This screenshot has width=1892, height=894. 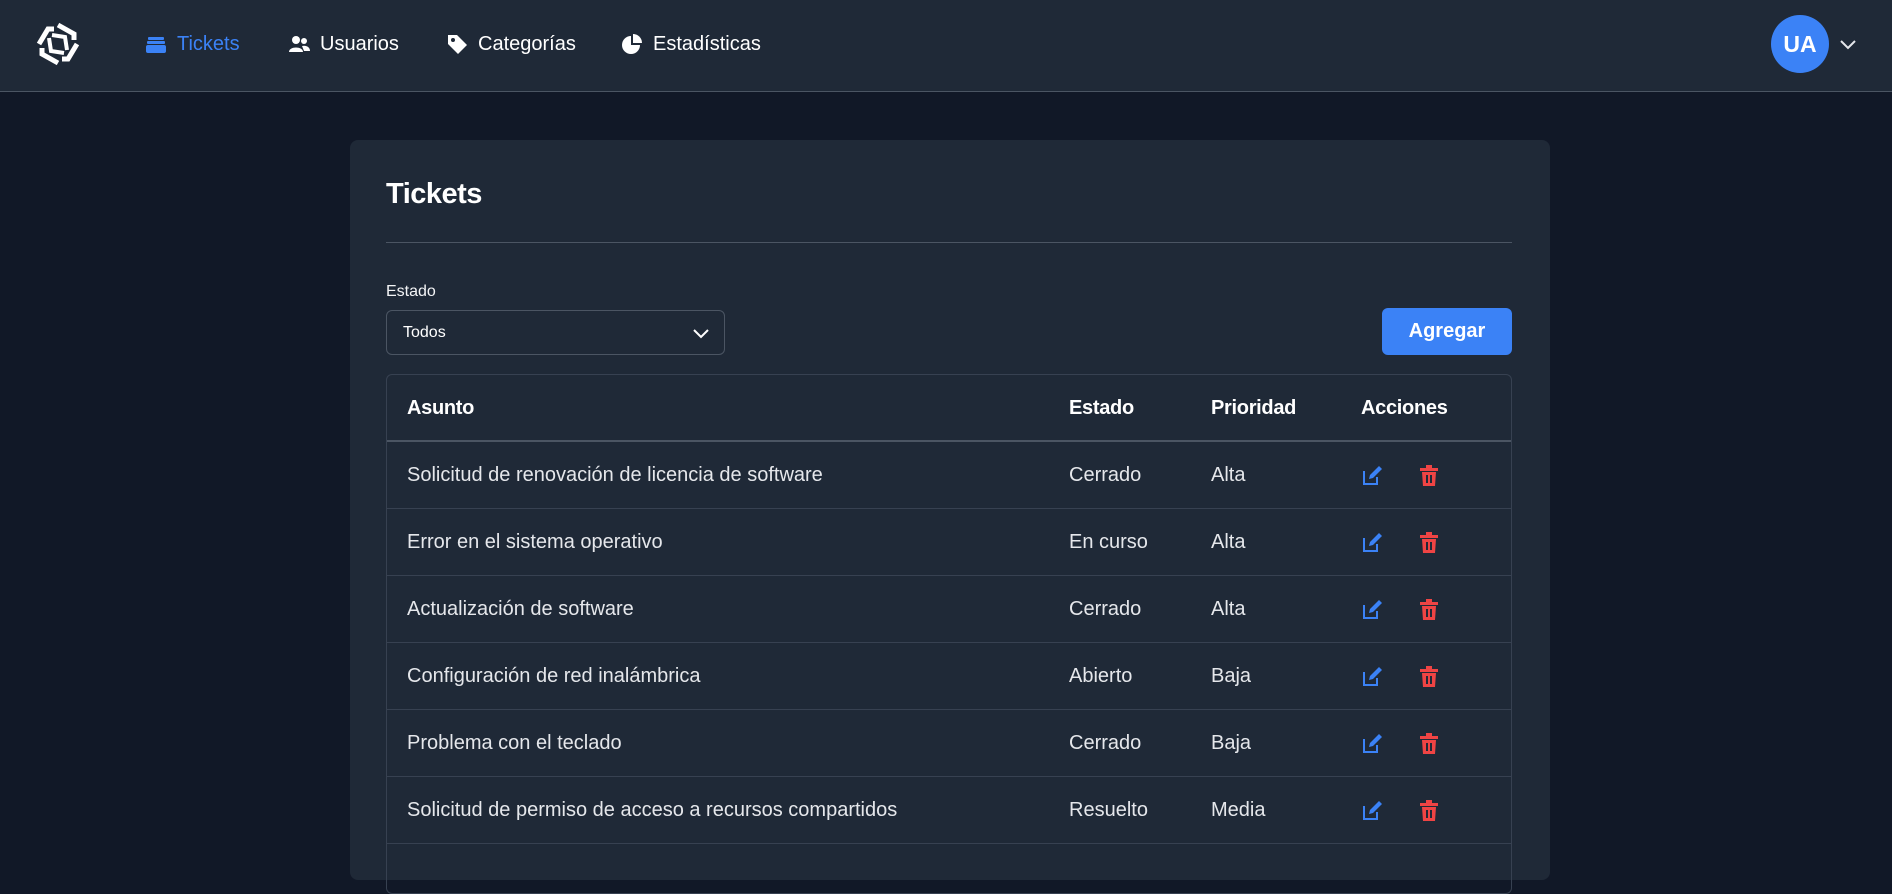 I want to click on title-divider, so click(x=949, y=242).